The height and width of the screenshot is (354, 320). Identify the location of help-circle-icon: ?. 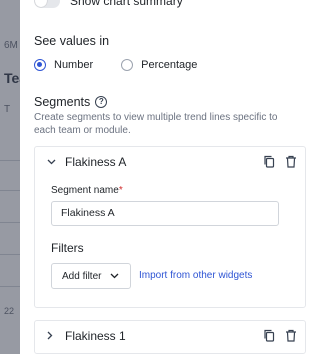
(101, 102).